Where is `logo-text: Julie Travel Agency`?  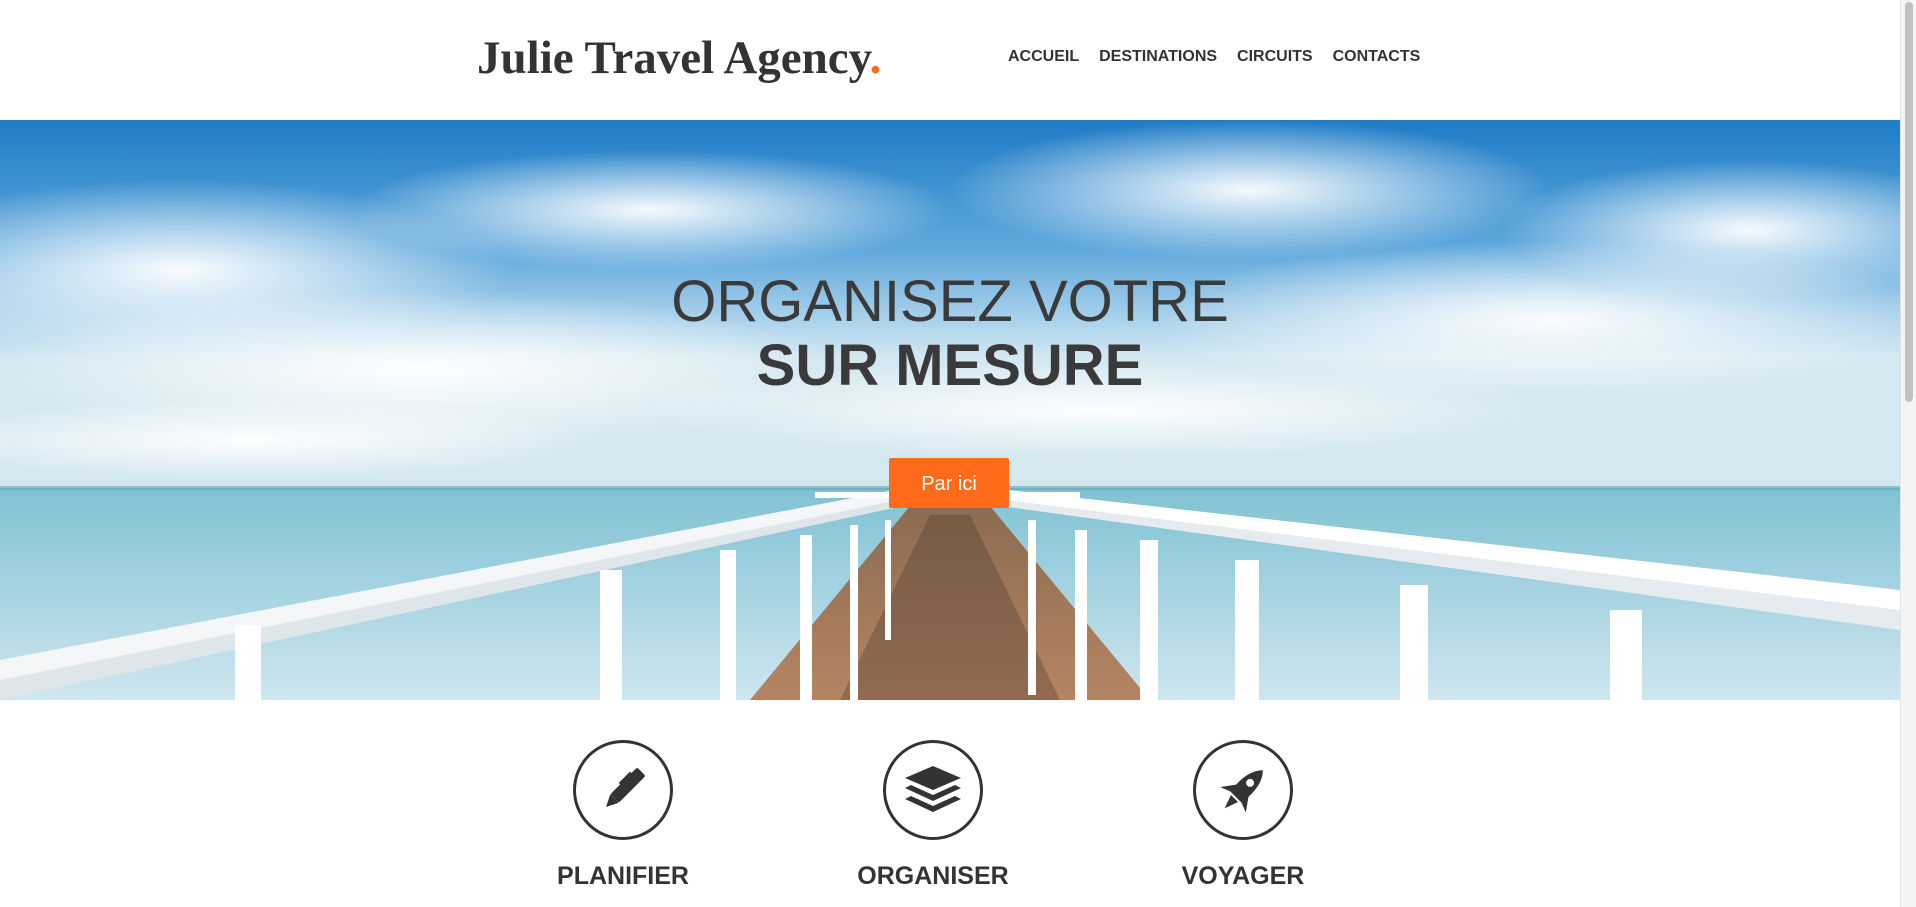
logo-text: Julie Travel Agency is located at coordinates (673, 58).